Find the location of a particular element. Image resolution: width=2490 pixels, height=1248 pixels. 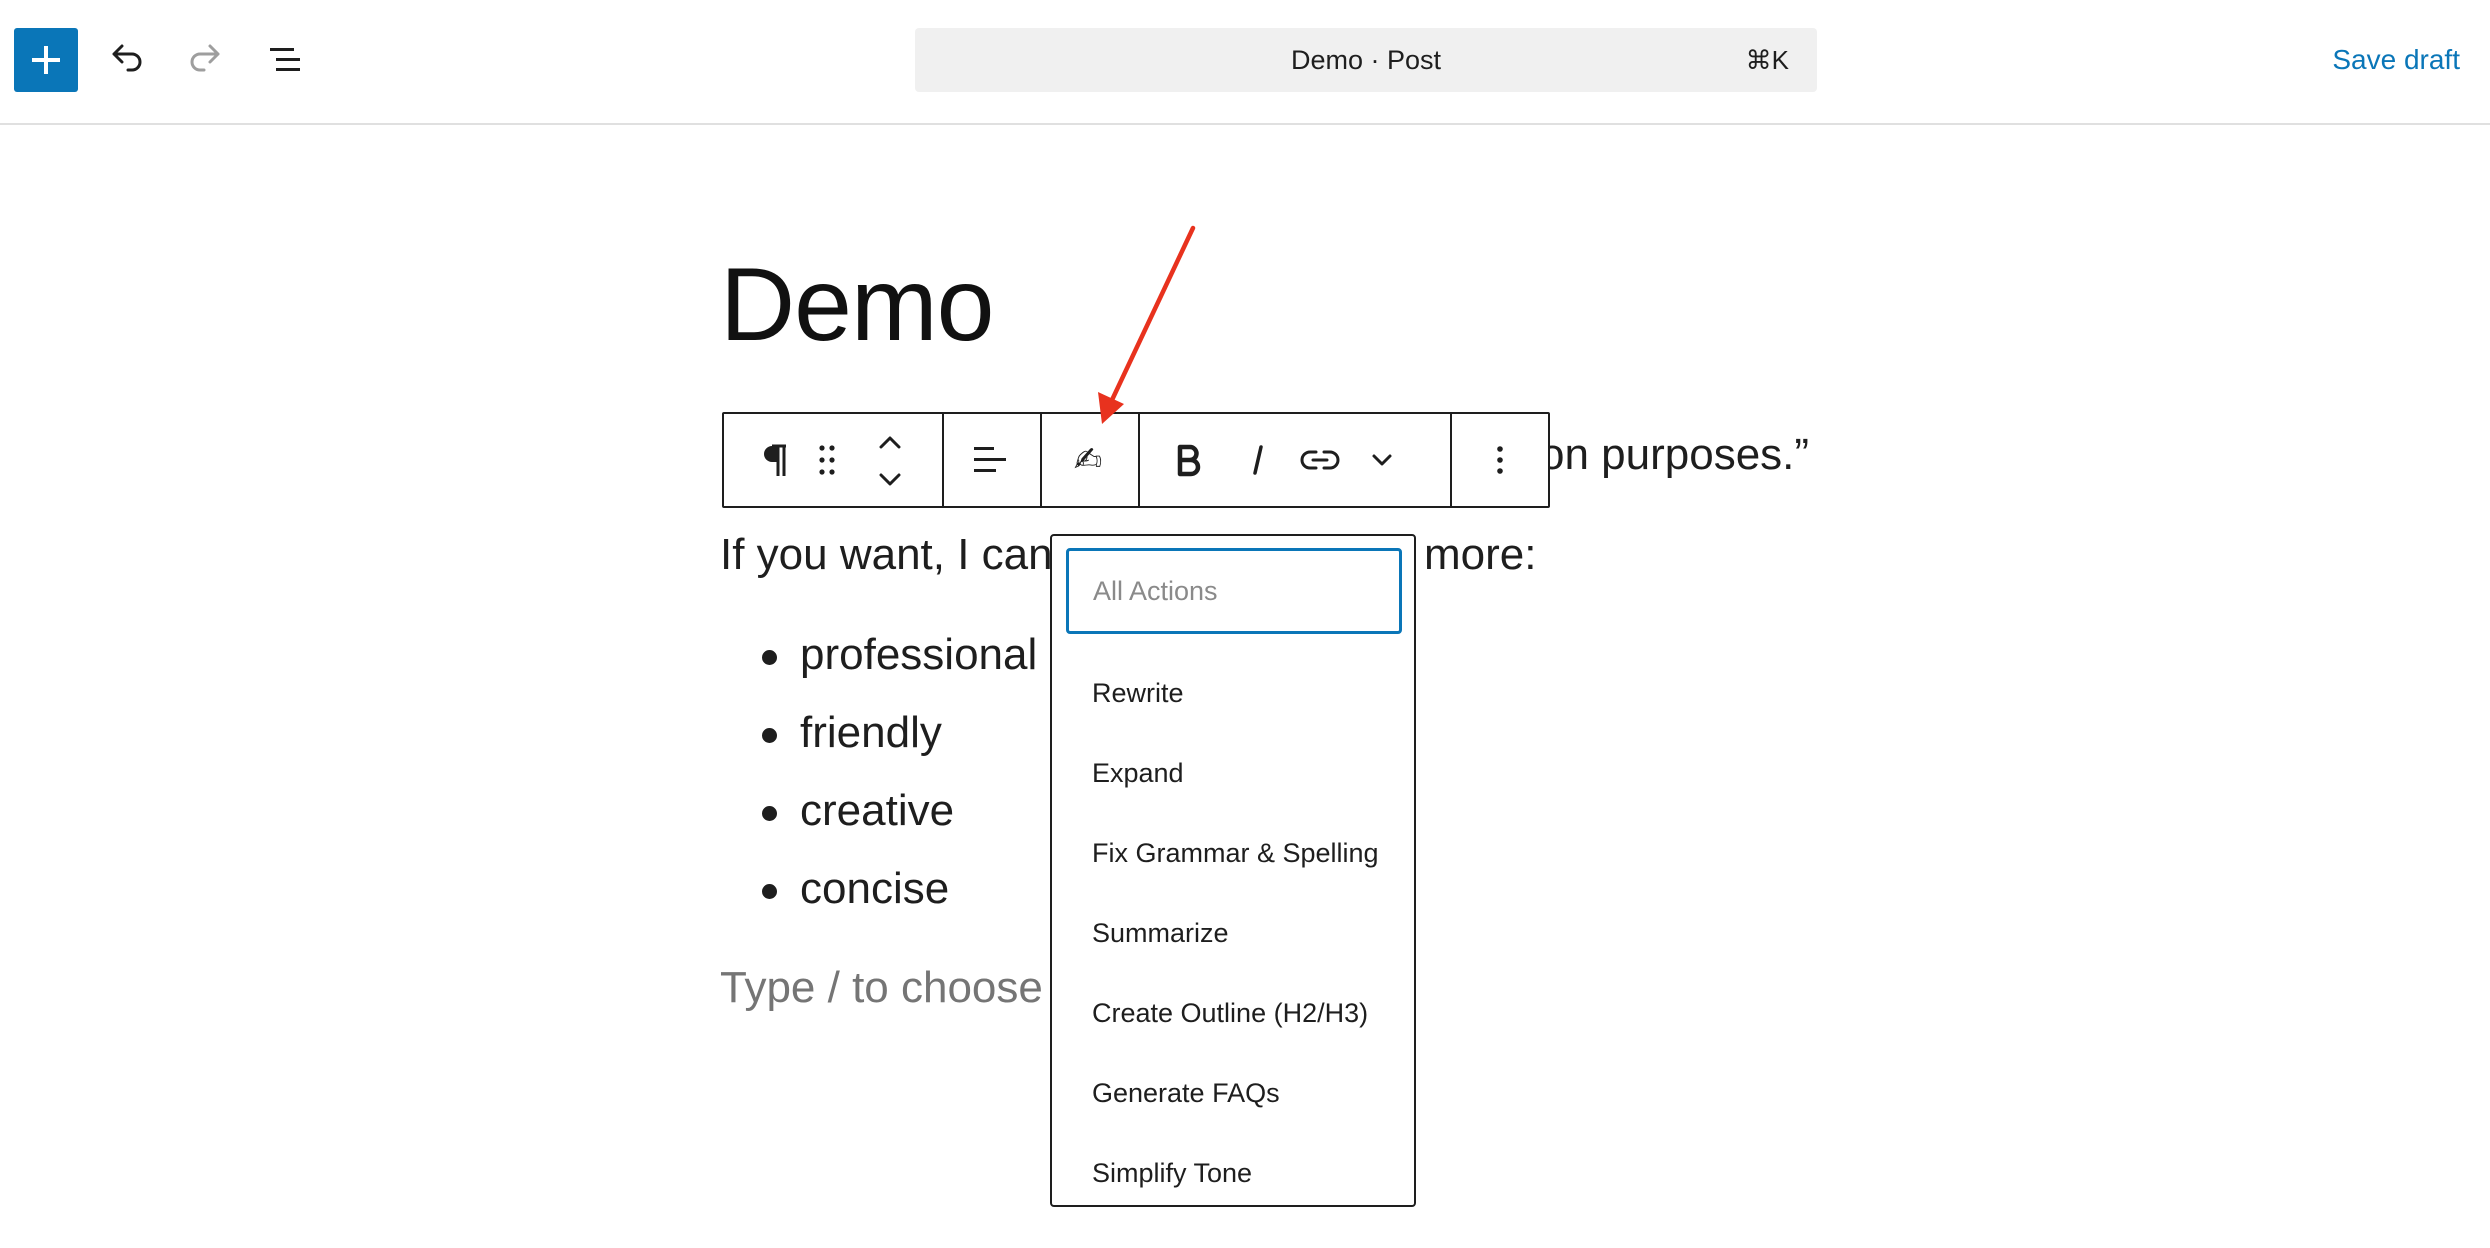

menu-item-fix-grammar: Fix Grammar & Spelling is located at coordinates (1233, 853).